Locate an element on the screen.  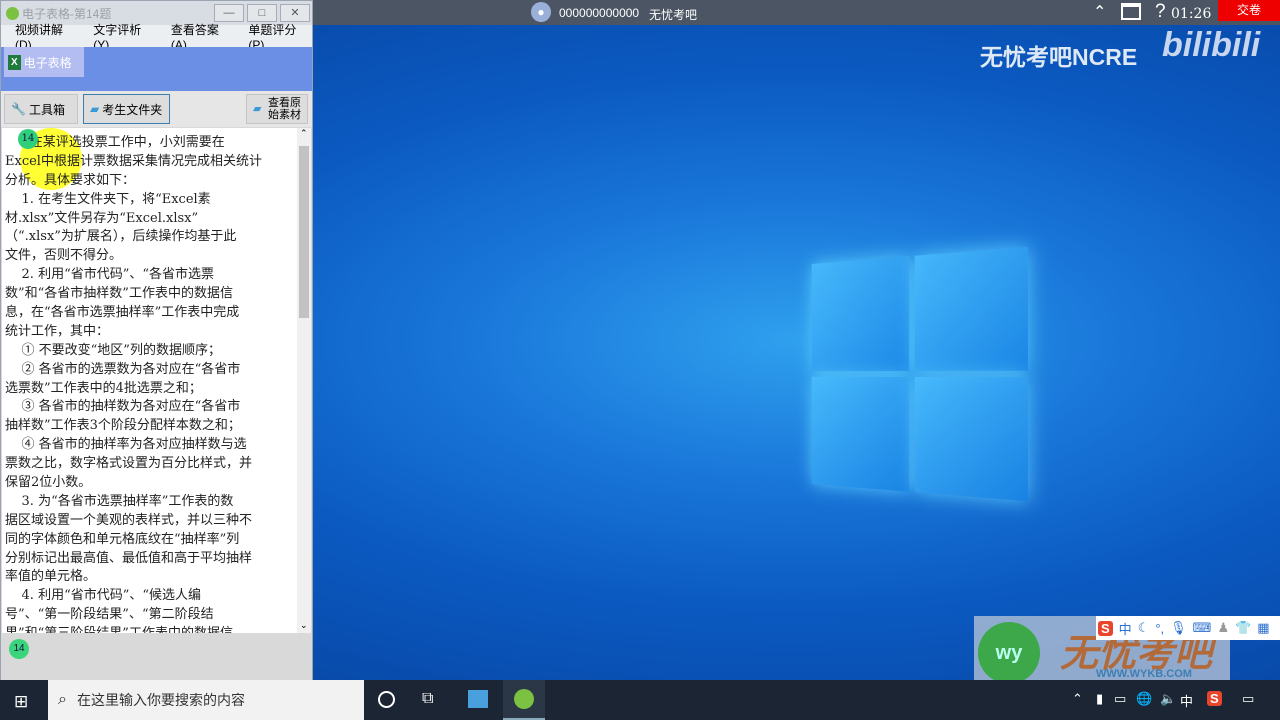
sogou-tray-icon: S is located at coordinates (1214, 698).